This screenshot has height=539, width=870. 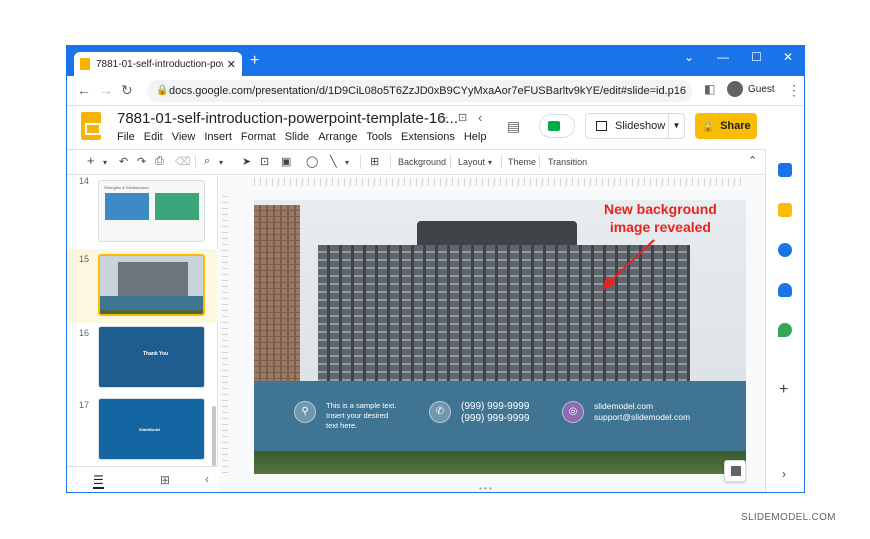 I want to click on menu-insert: Insert, so click(x=218, y=137).